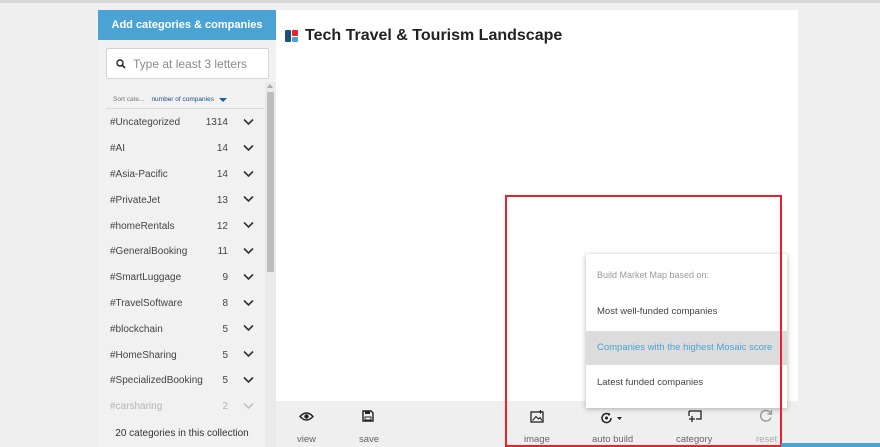 This screenshot has width=880, height=447. What do you see at coordinates (146, 278) in the screenshot?
I see `category-name: #SmartLuggage` at bounding box center [146, 278].